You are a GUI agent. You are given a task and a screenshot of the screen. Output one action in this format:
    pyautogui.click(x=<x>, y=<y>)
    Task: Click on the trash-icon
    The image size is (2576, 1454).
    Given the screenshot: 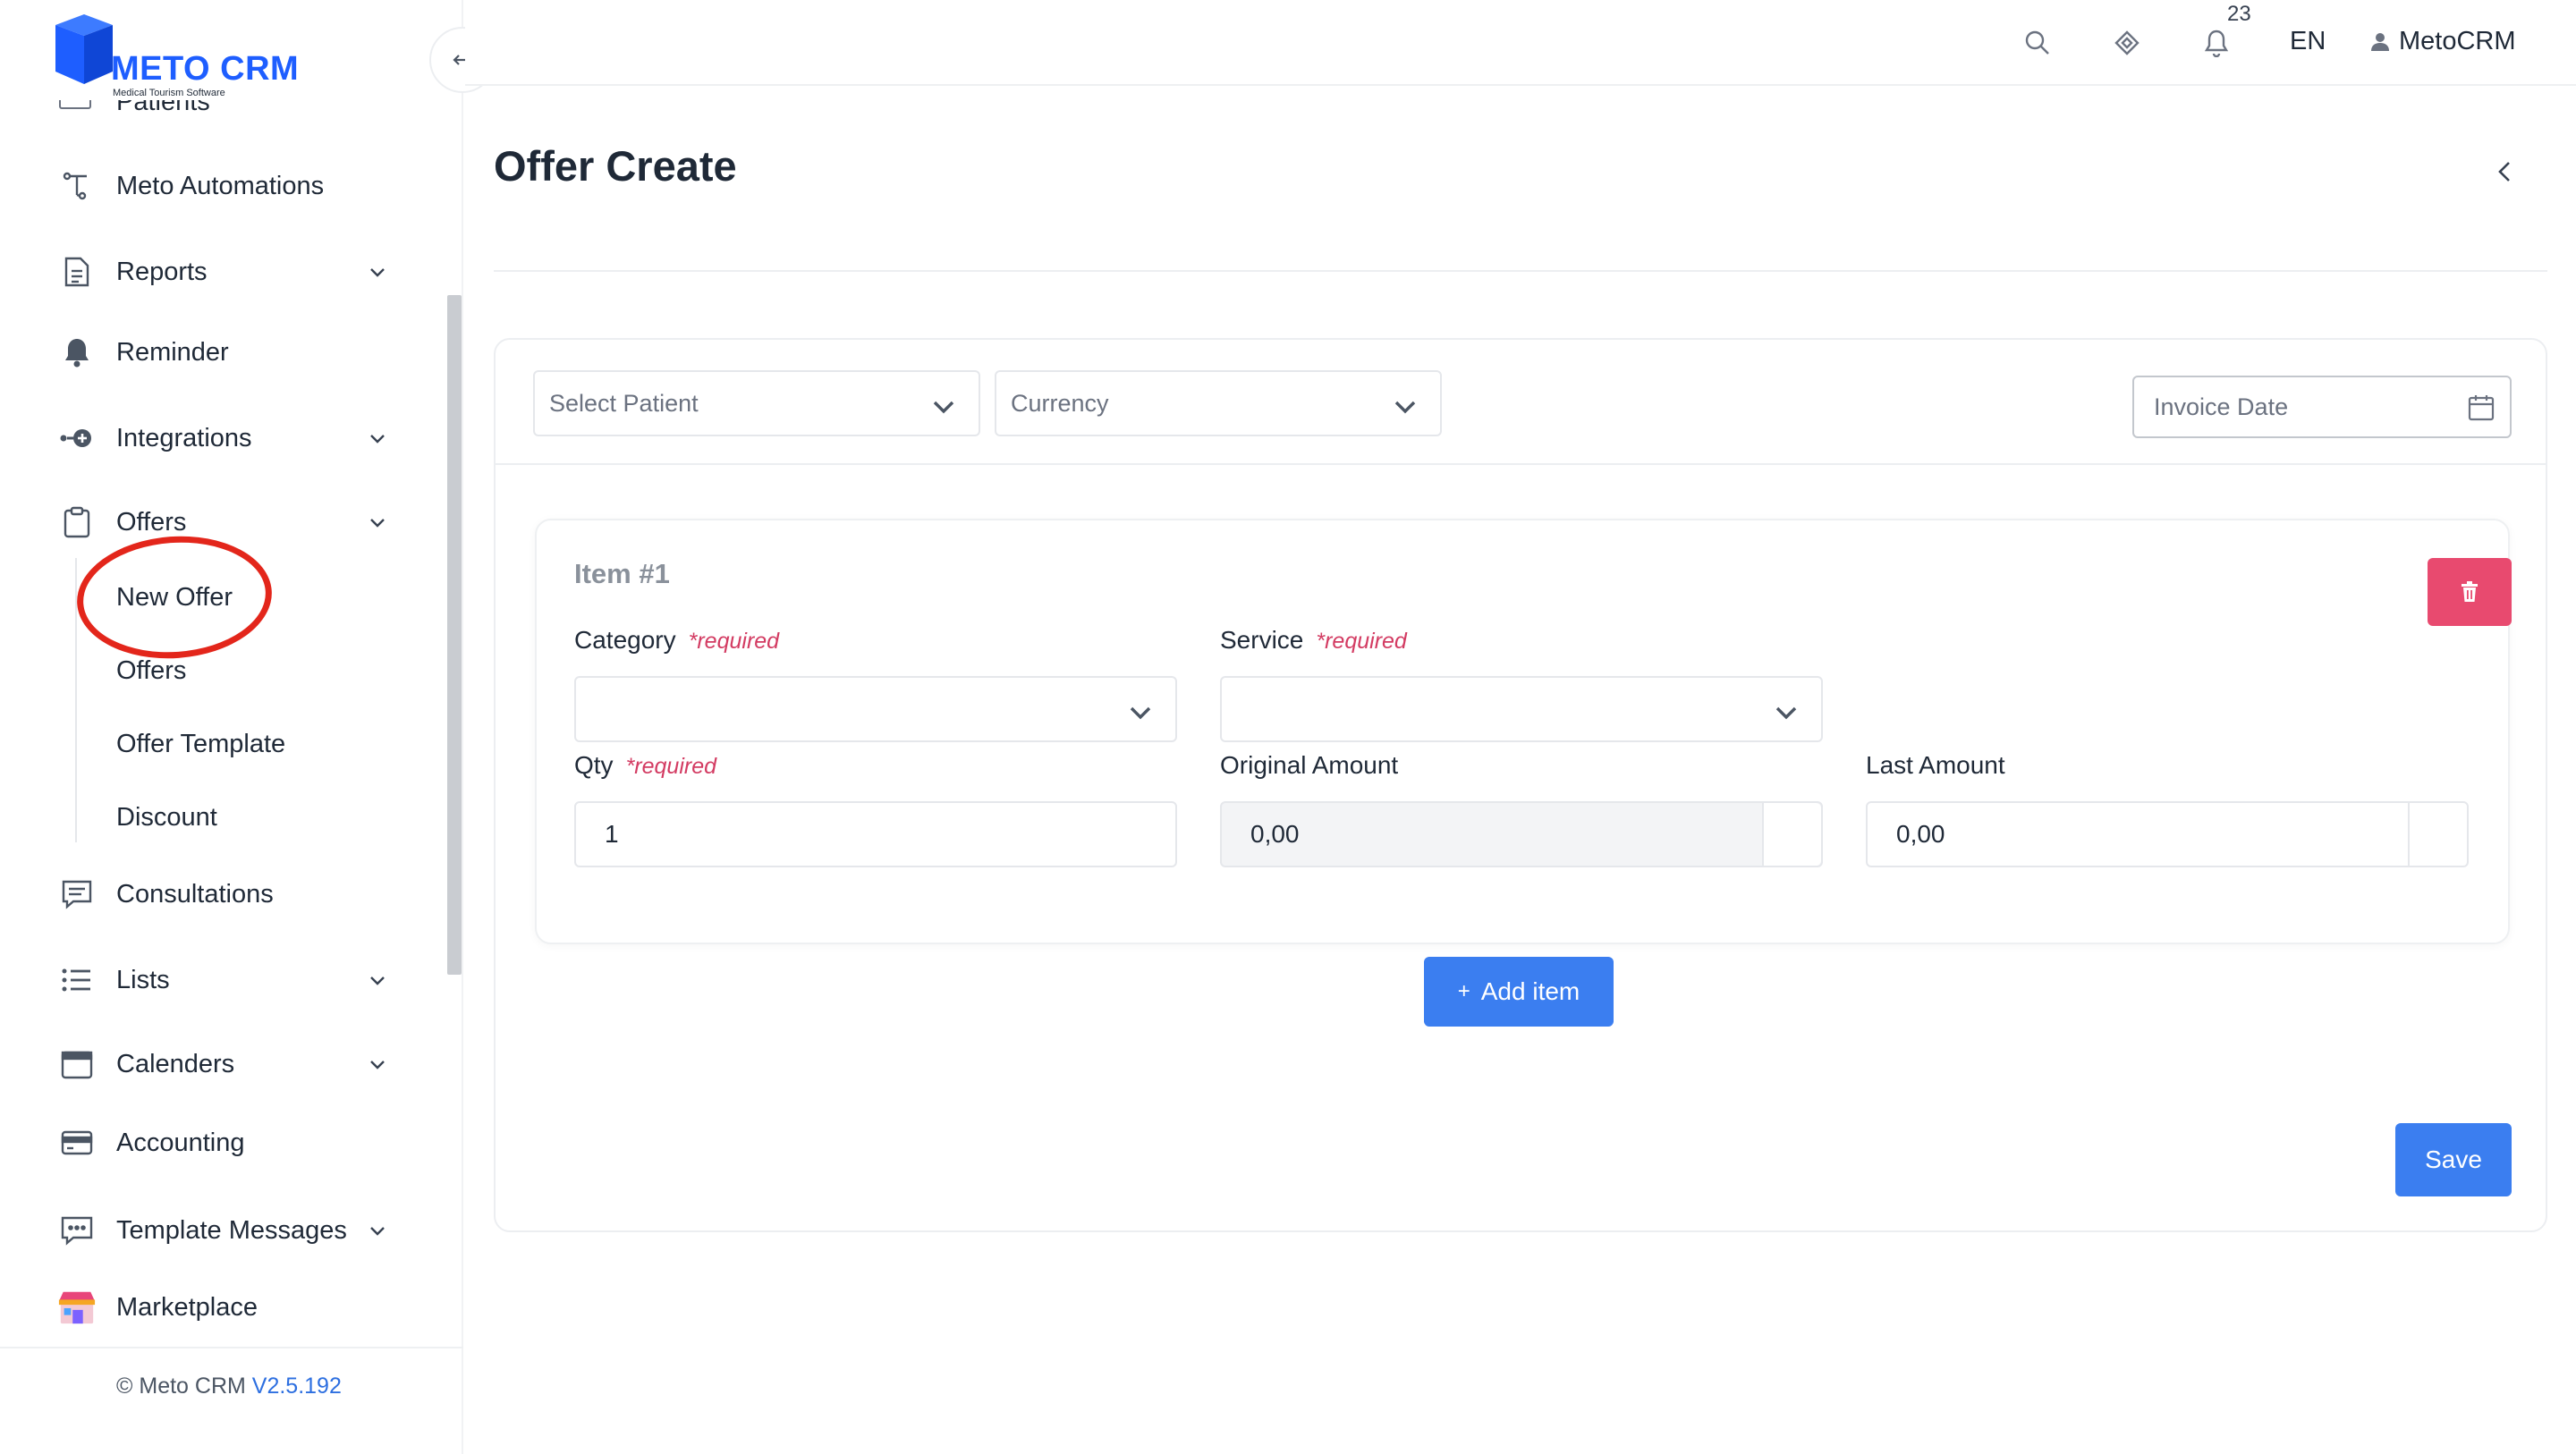 What is the action you would take?
    pyautogui.click(x=2470, y=591)
    